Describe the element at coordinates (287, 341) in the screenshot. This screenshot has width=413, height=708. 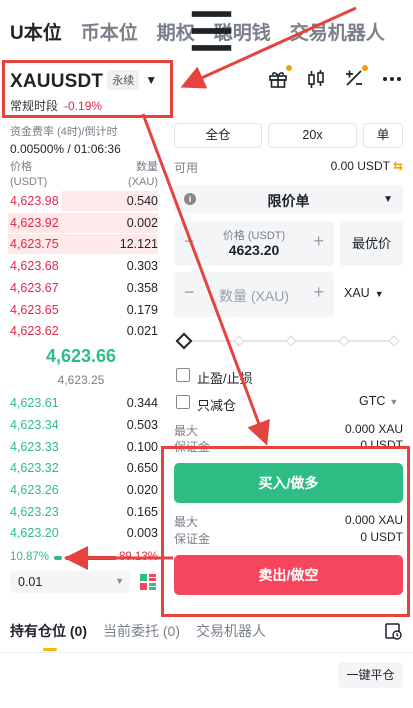
I see `quantity-slider` at that location.